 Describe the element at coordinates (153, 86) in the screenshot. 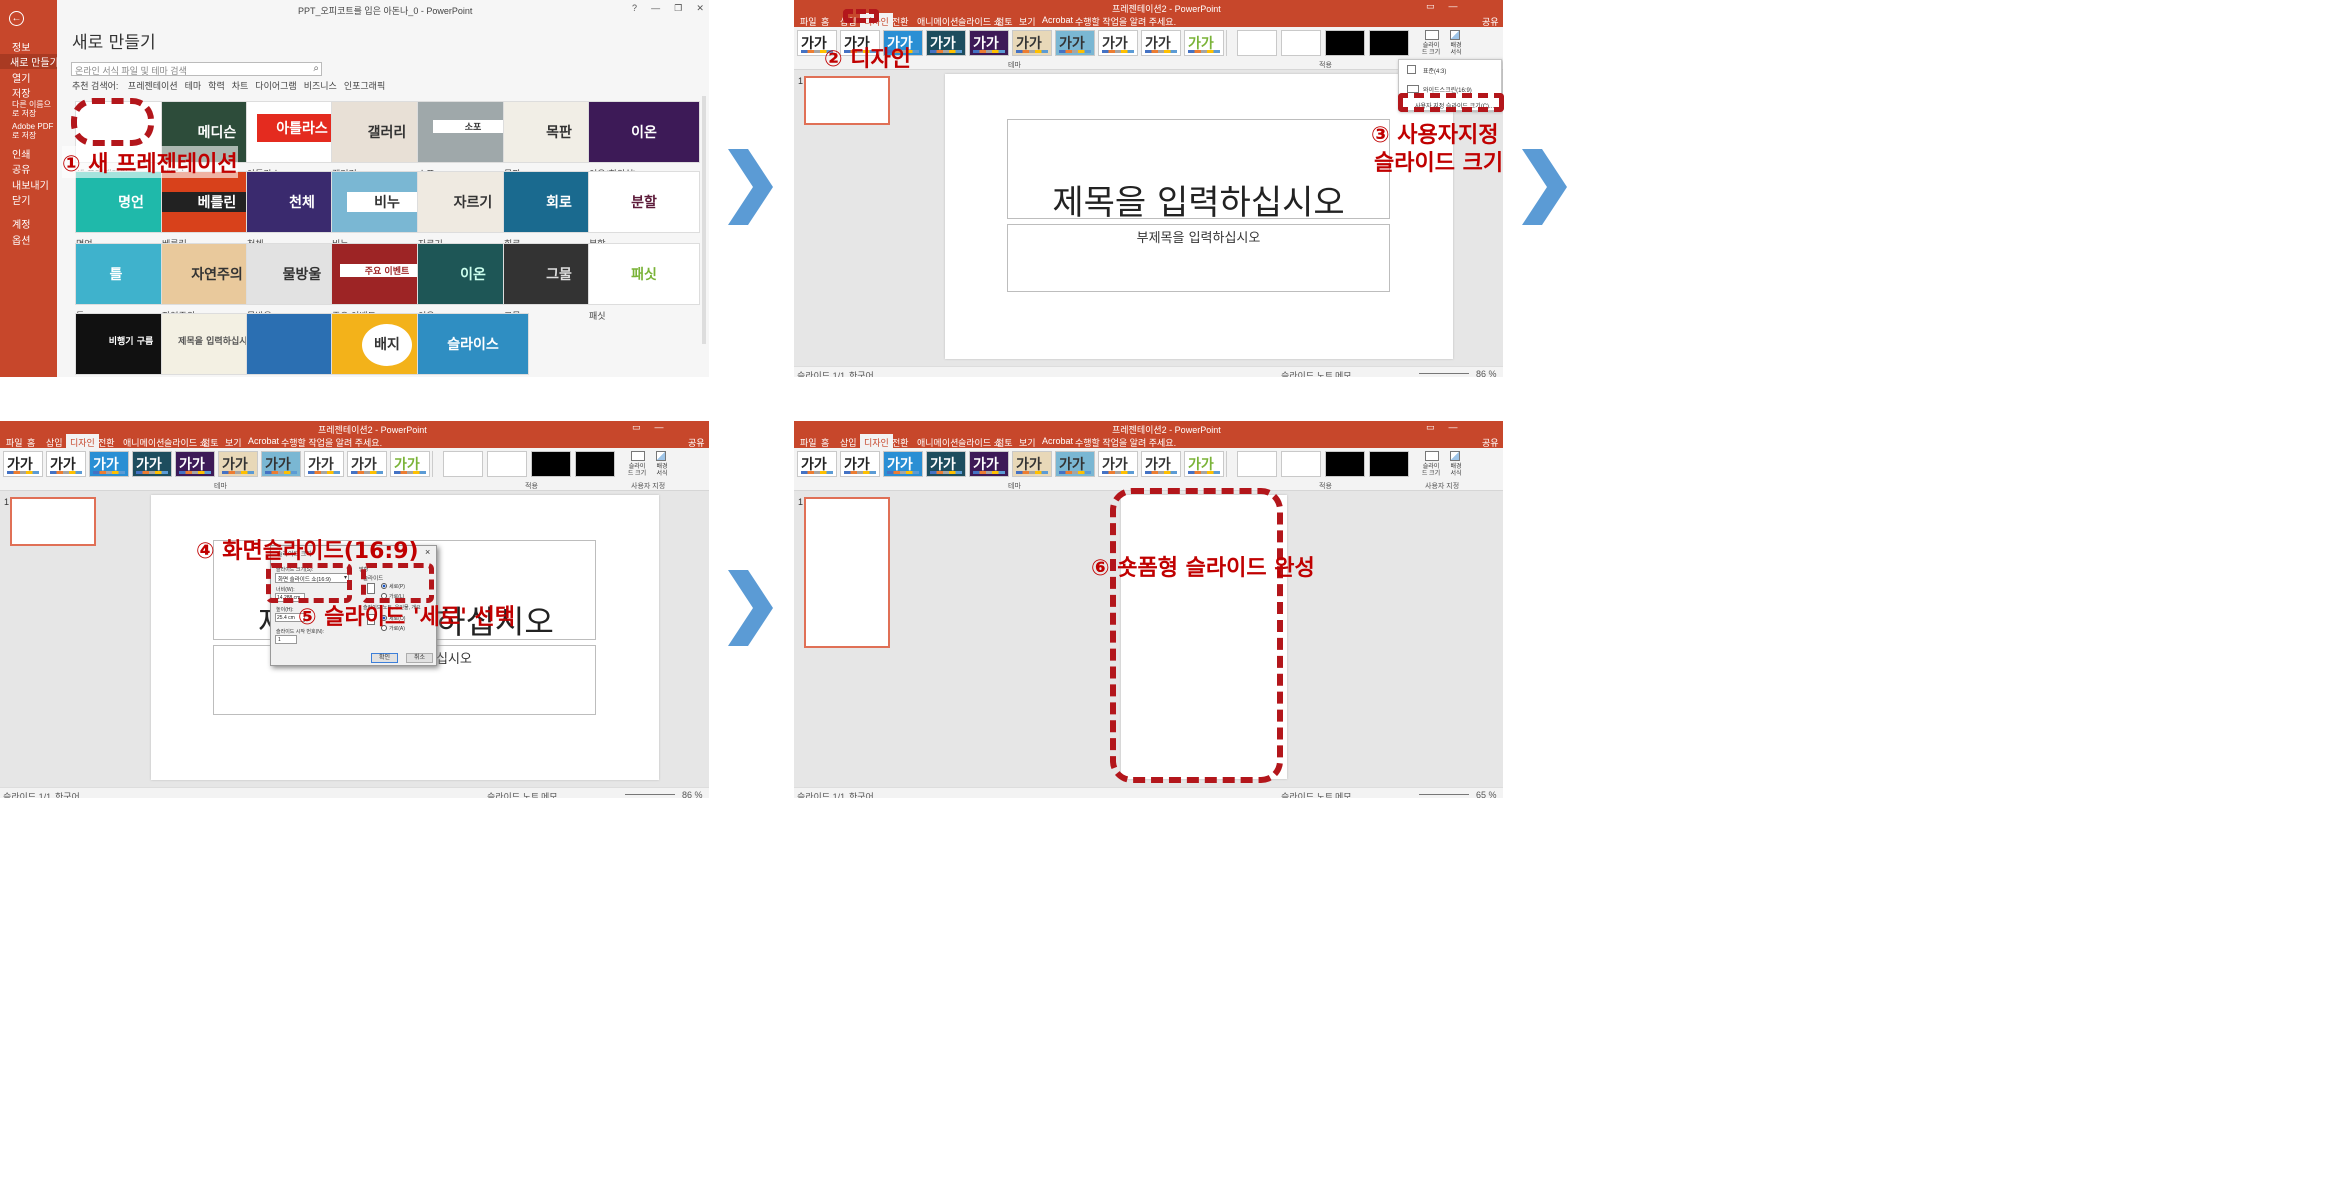

I see `suggested-item: 프레젠테이션` at that location.